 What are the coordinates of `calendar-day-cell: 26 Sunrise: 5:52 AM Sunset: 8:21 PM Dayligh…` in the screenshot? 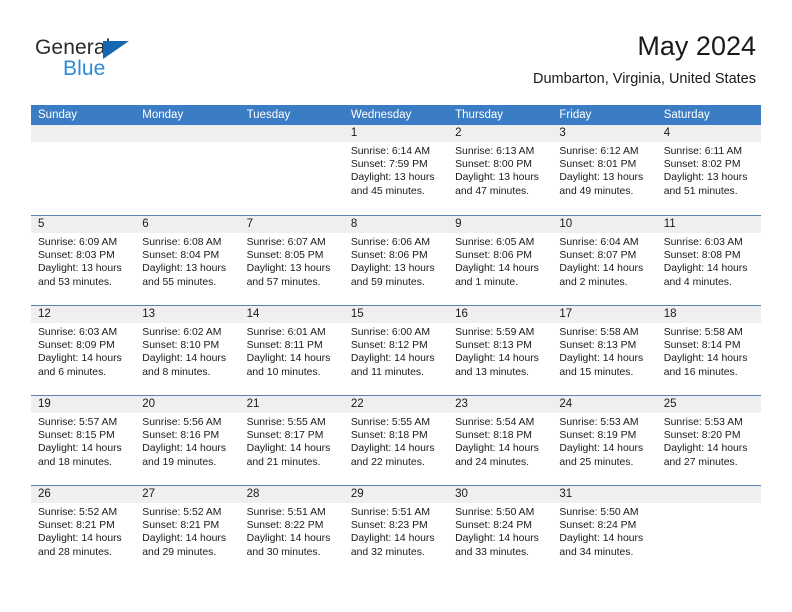 It's located at (83, 530).